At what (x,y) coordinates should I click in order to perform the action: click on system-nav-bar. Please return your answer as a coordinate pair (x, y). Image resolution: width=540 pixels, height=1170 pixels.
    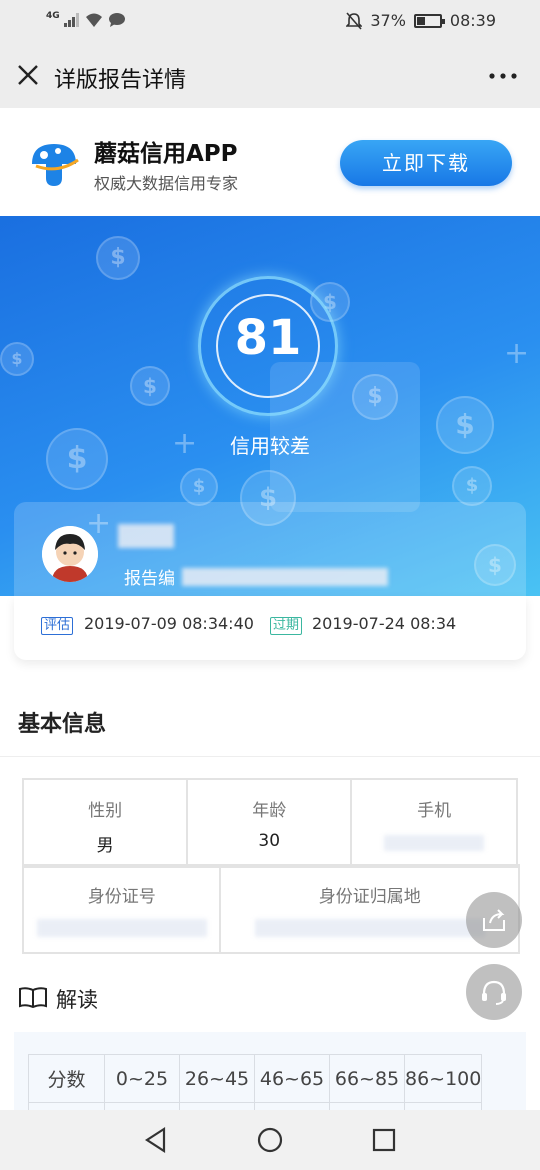
    Looking at the image, I should click on (270, 1140).